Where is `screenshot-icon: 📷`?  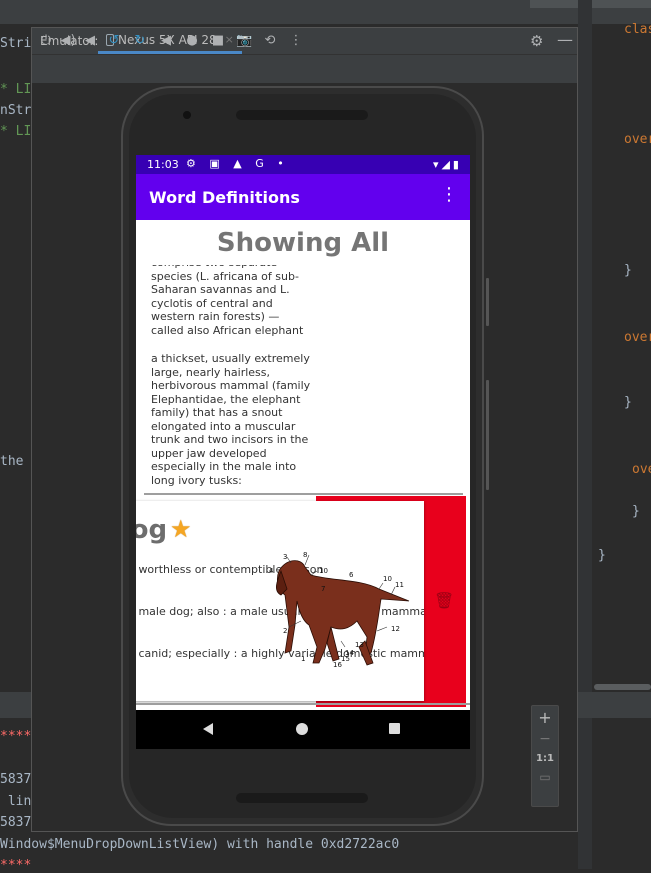 screenshot-icon: 📷 is located at coordinates (244, 40).